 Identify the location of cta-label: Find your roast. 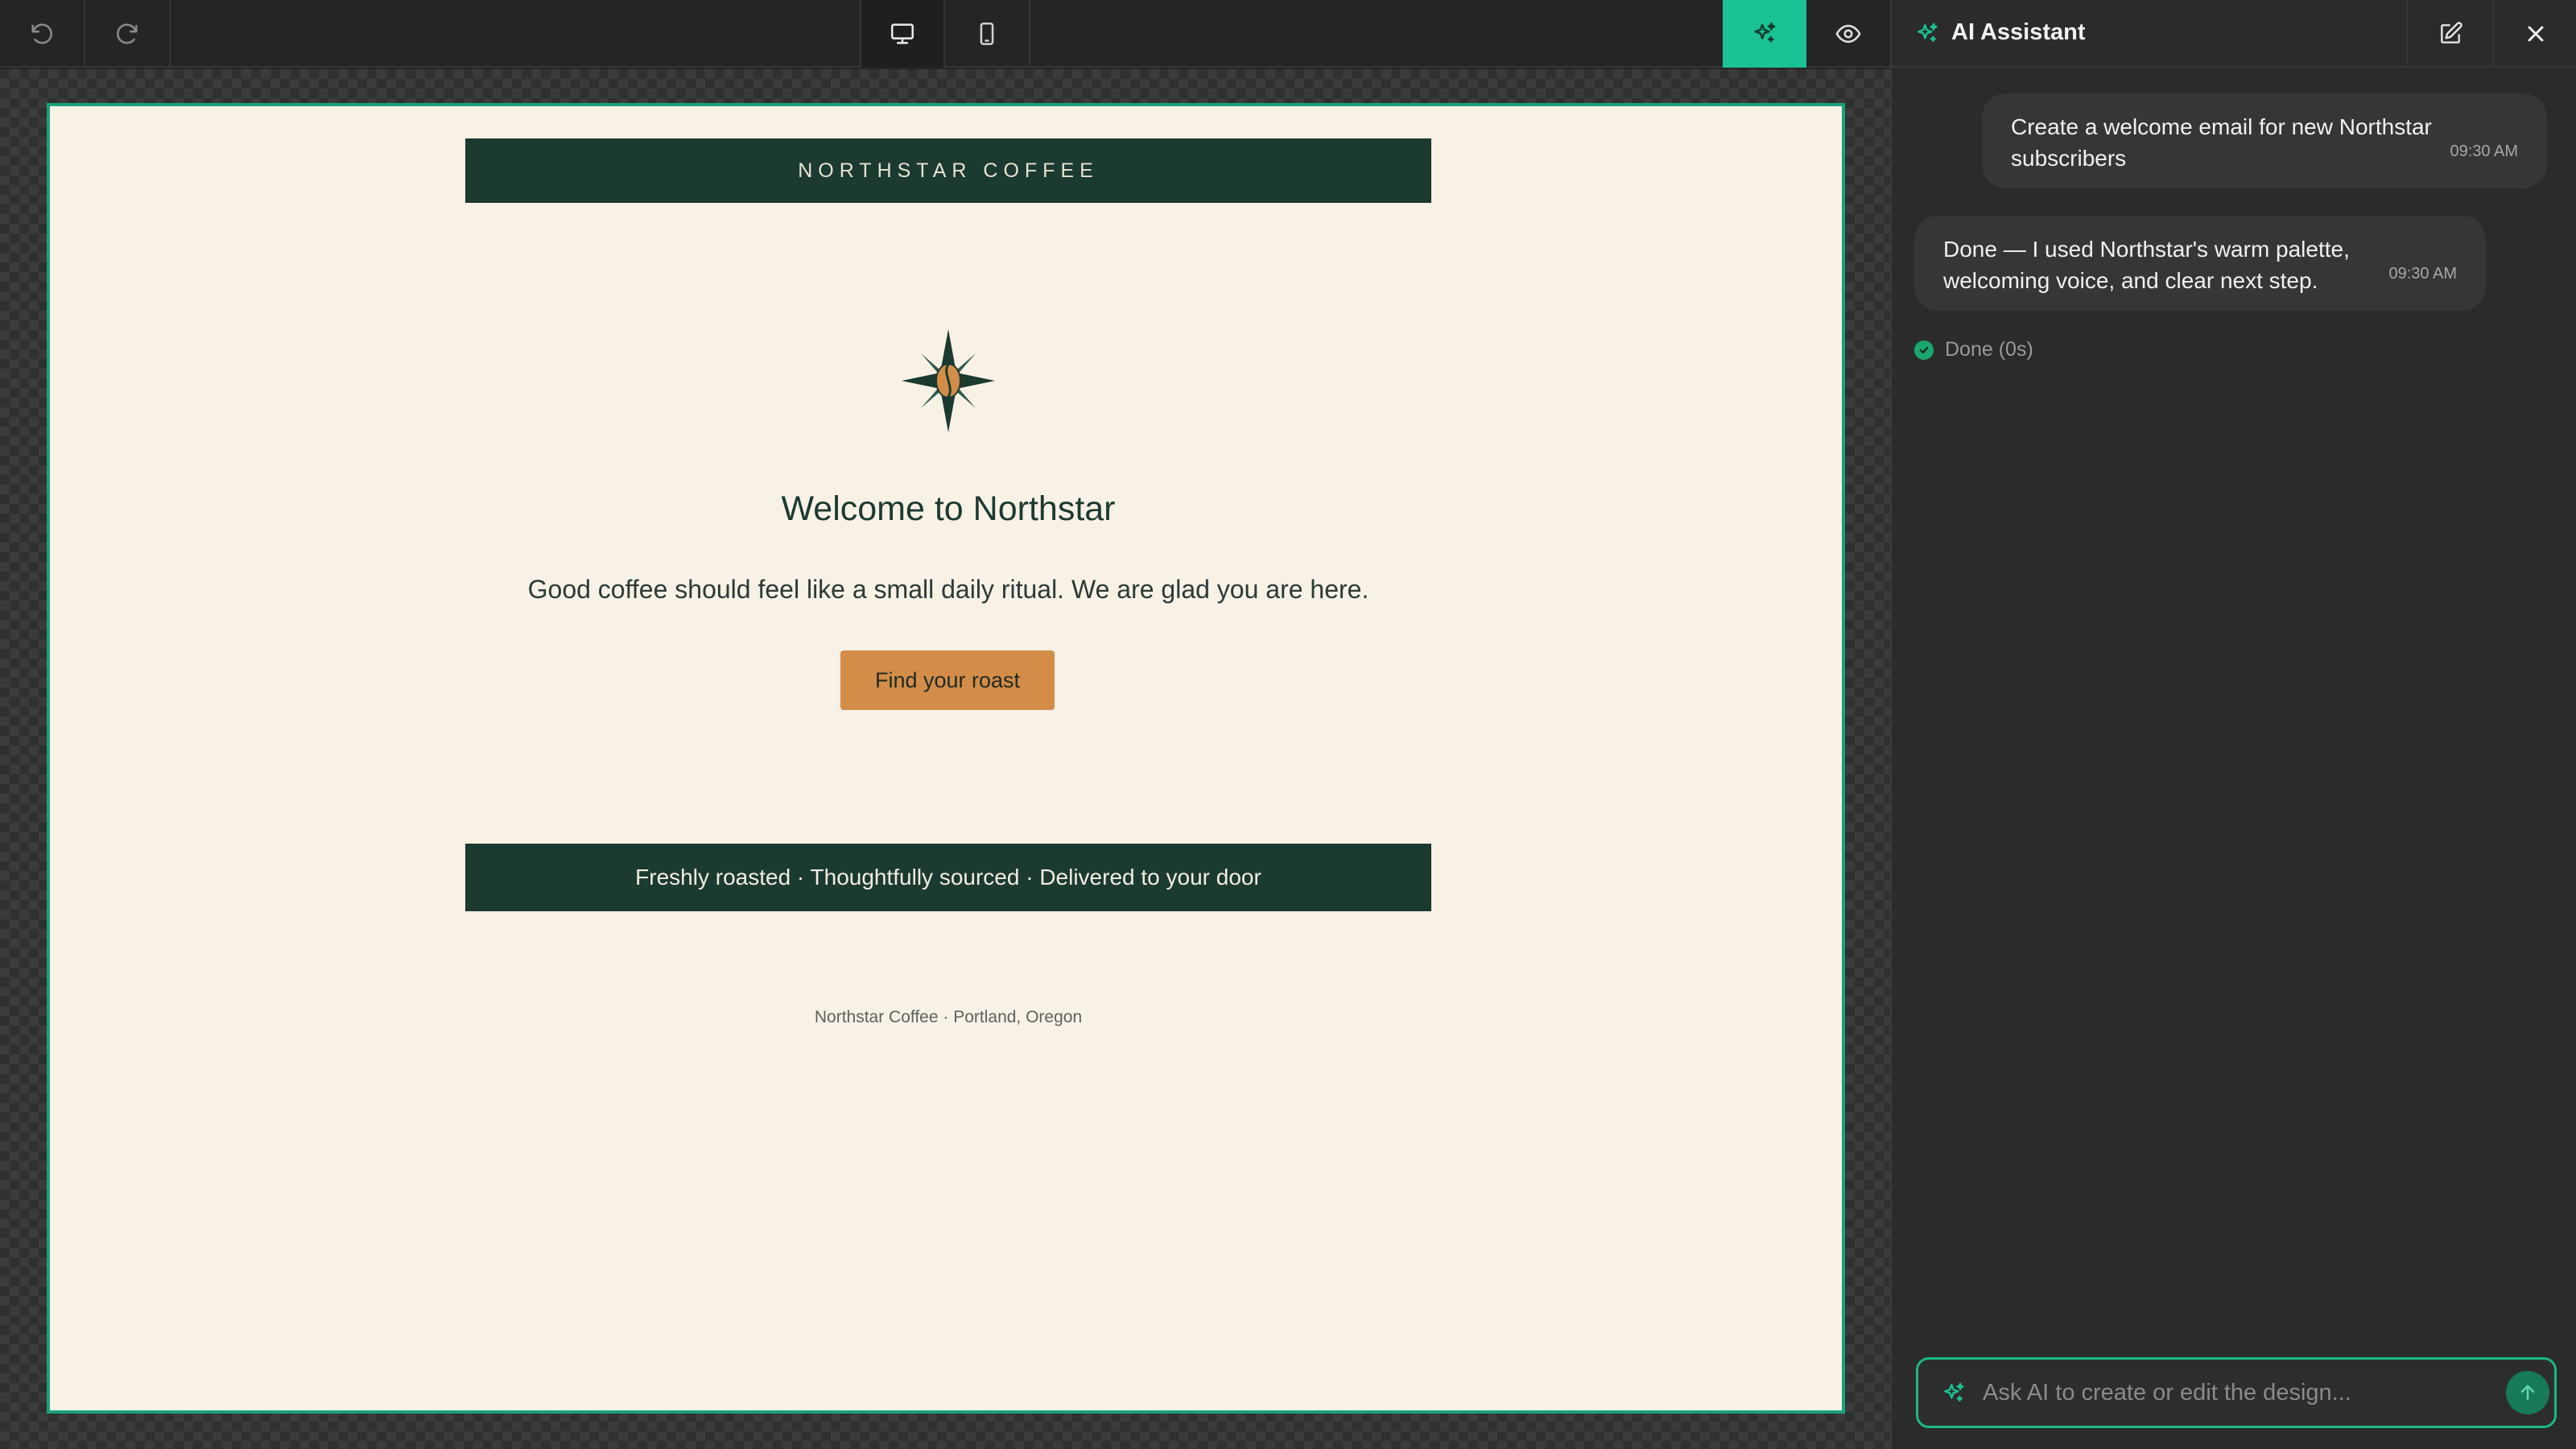
(947, 679).